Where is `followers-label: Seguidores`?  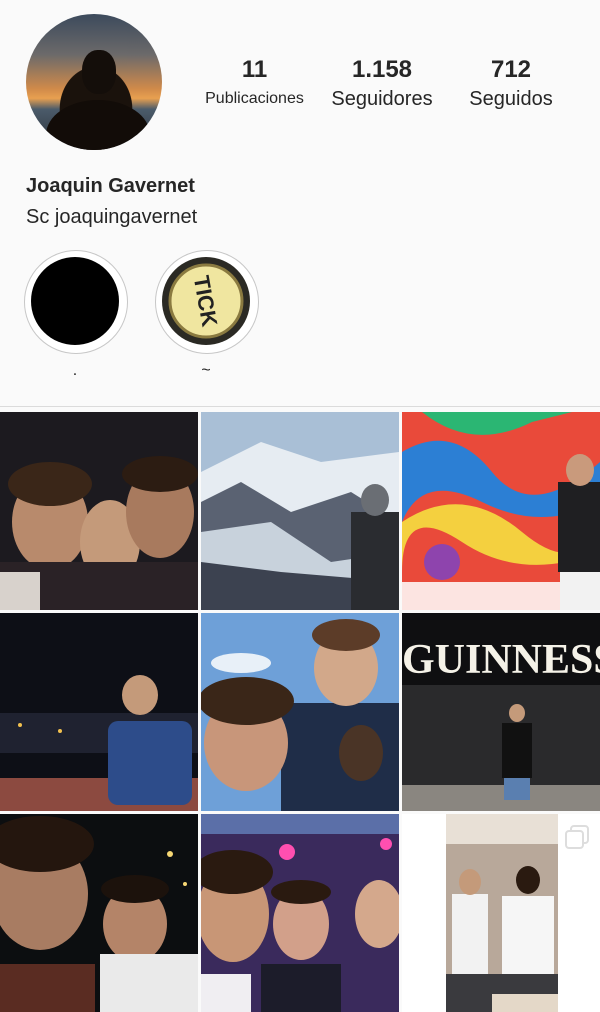
followers-label: Seguidores is located at coordinates (382, 99).